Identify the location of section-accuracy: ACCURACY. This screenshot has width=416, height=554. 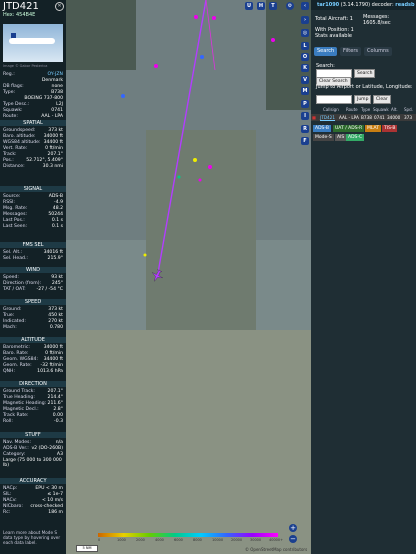
(33, 481).